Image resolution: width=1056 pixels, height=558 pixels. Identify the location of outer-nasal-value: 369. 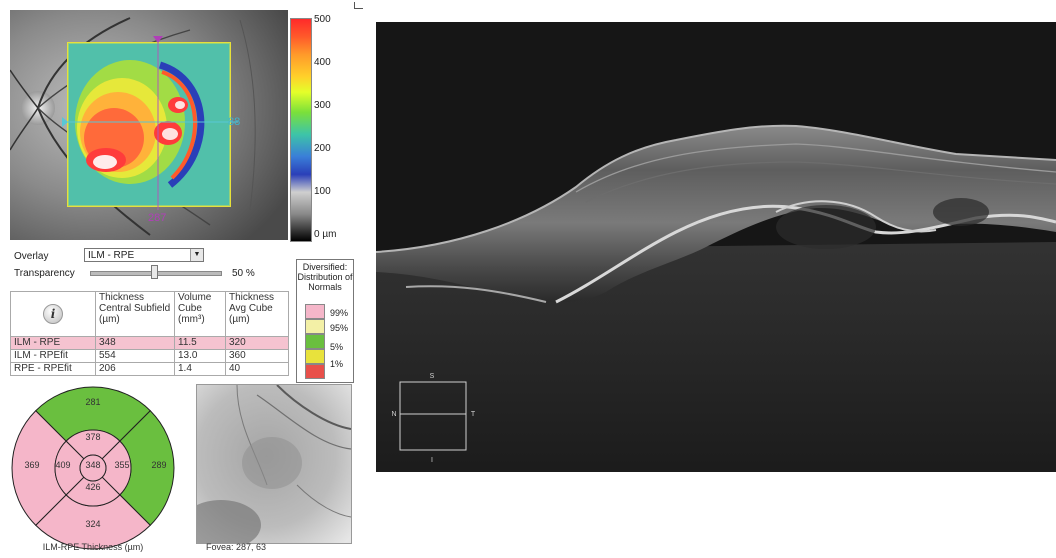
(31, 465).